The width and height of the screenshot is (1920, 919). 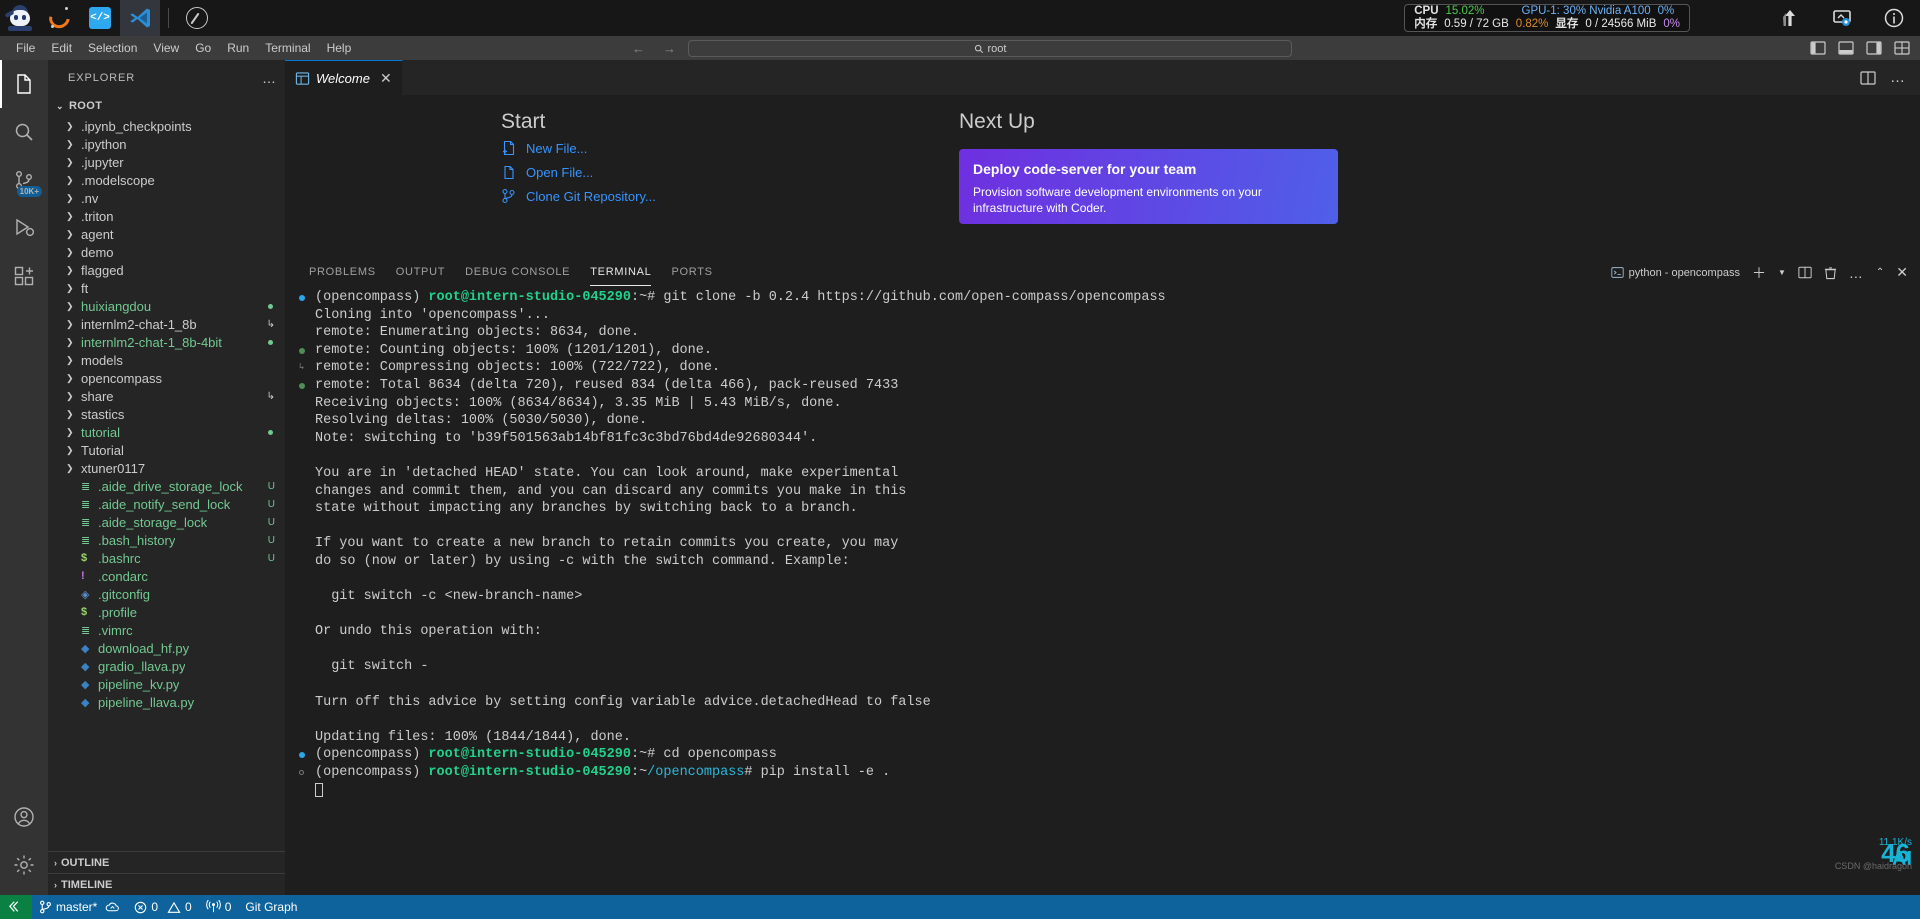 I want to click on file-tree-item: ❯ models, so click(x=166, y=360).